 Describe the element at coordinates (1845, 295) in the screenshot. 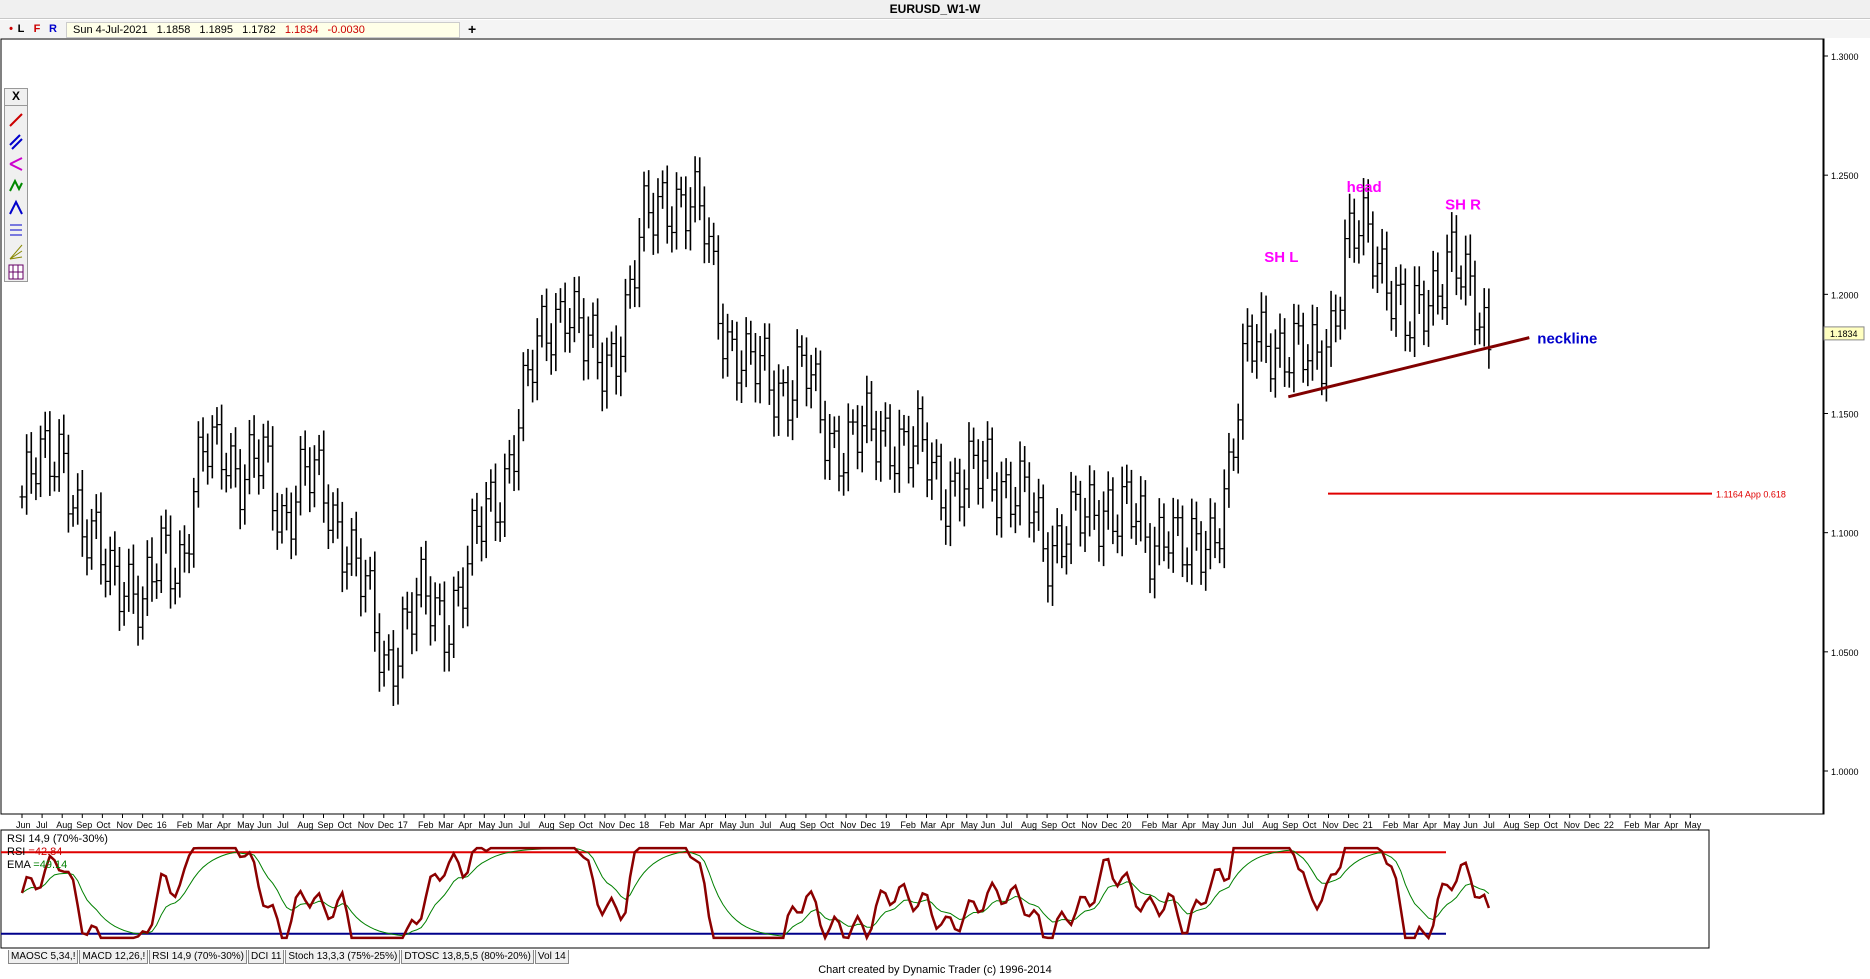

I see `price-tick-label: 1.2000` at that location.